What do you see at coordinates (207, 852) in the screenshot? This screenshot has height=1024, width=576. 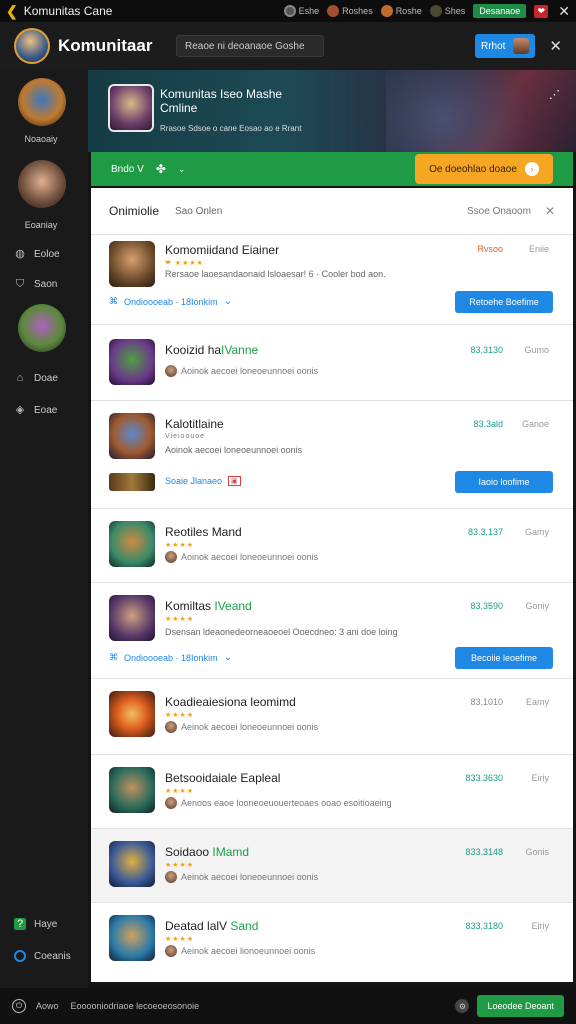 I see `item-name: Soidaoo IMamd` at bounding box center [207, 852].